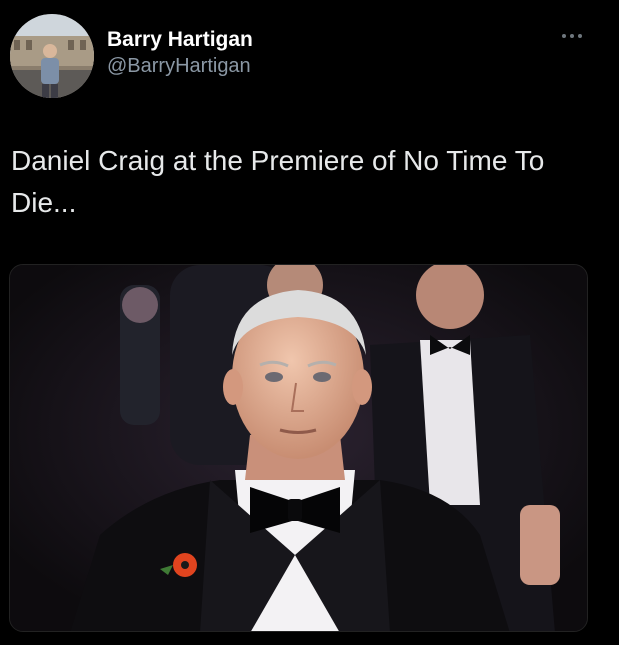  Describe the element at coordinates (180, 40) in the screenshot. I see `display-name: Barry Hartigan` at that location.